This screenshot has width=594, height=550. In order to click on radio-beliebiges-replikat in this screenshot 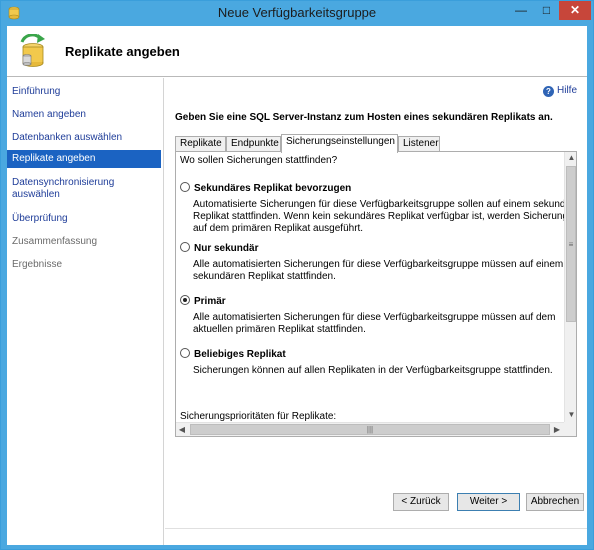, I will do `click(185, 353)`.